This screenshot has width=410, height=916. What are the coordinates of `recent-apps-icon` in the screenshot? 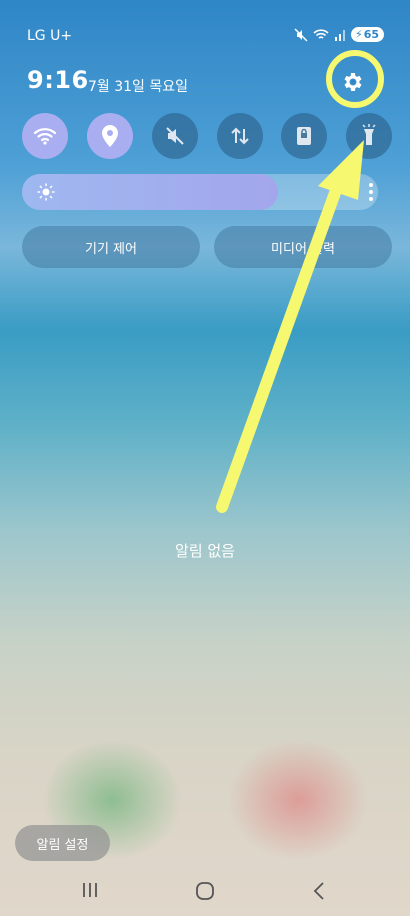 It's located at (90, 890).